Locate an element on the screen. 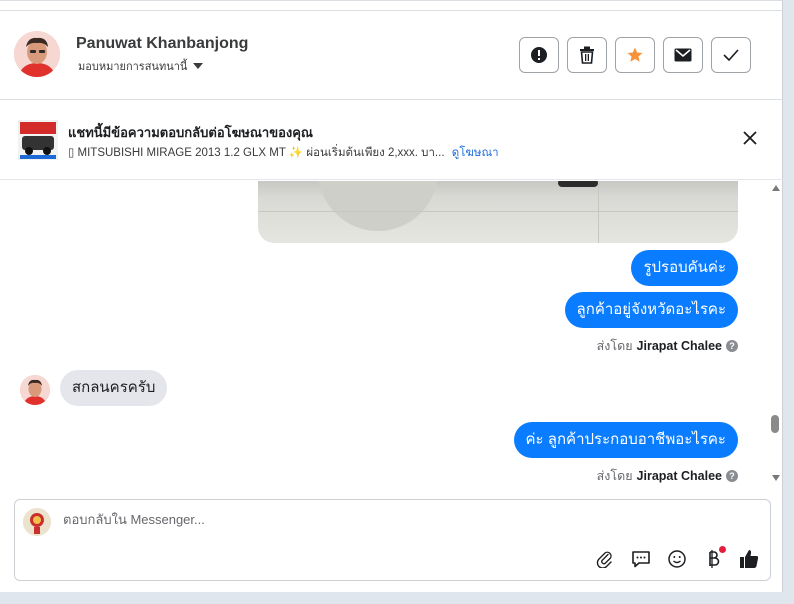  reply-input is located at coordinates (363, 519).